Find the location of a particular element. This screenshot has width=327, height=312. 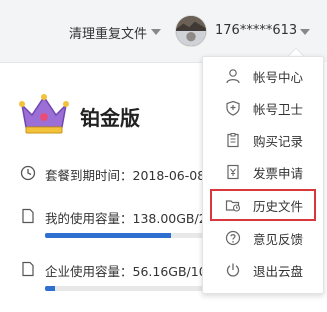

my-capacity-label: 我的使用容量：138.00GB/2 is located at coordinates (126, 218).